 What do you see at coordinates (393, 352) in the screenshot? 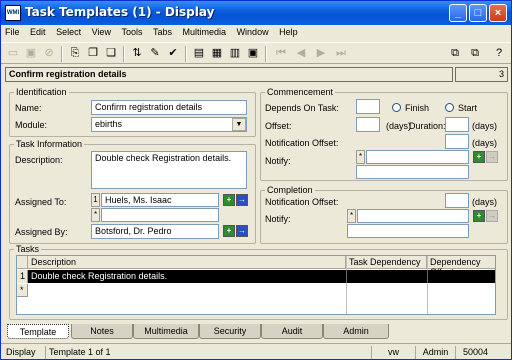
I see `status-code: vw` at bounding box center [393, 352].